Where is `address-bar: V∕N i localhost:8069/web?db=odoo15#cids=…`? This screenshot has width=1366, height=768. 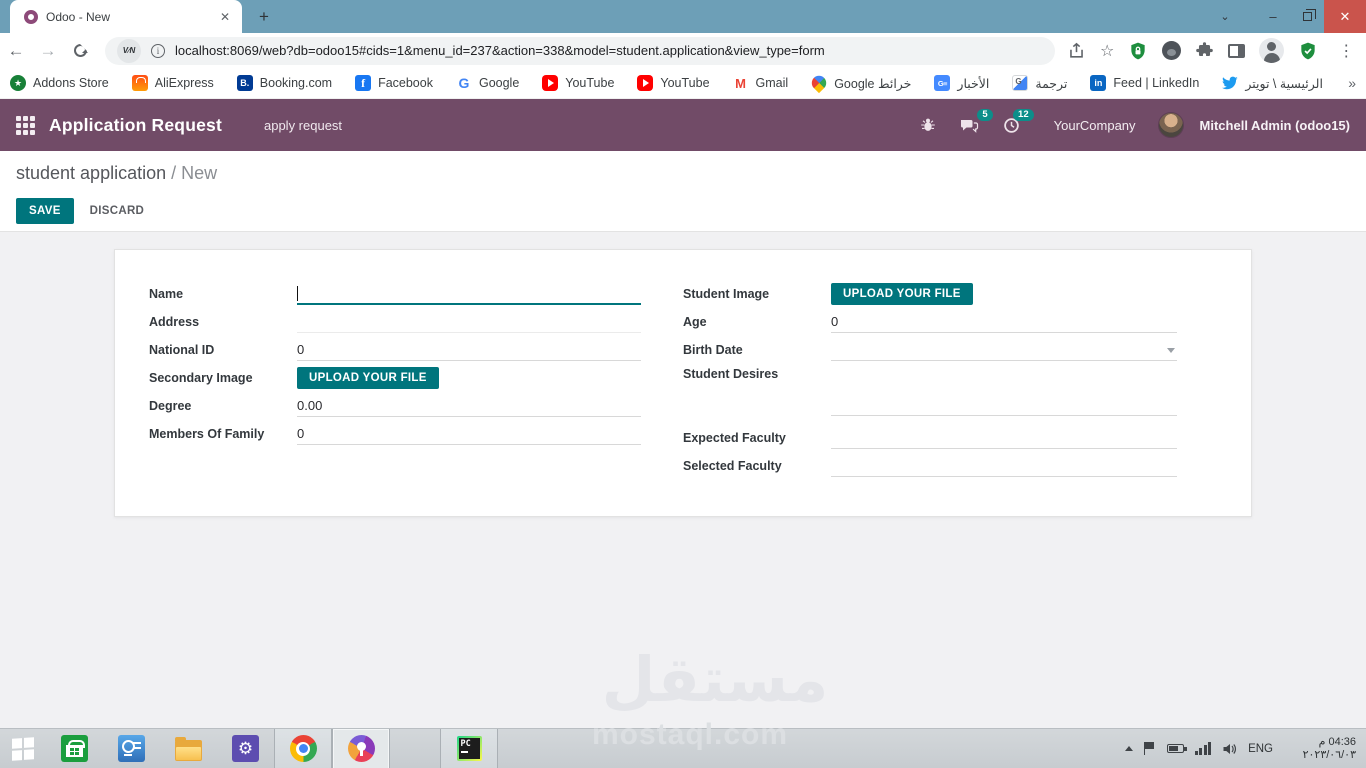 address-bar: V∕N i localhost:8069/web?db=odoo15#cids=… is located at coordinates (580, 50).